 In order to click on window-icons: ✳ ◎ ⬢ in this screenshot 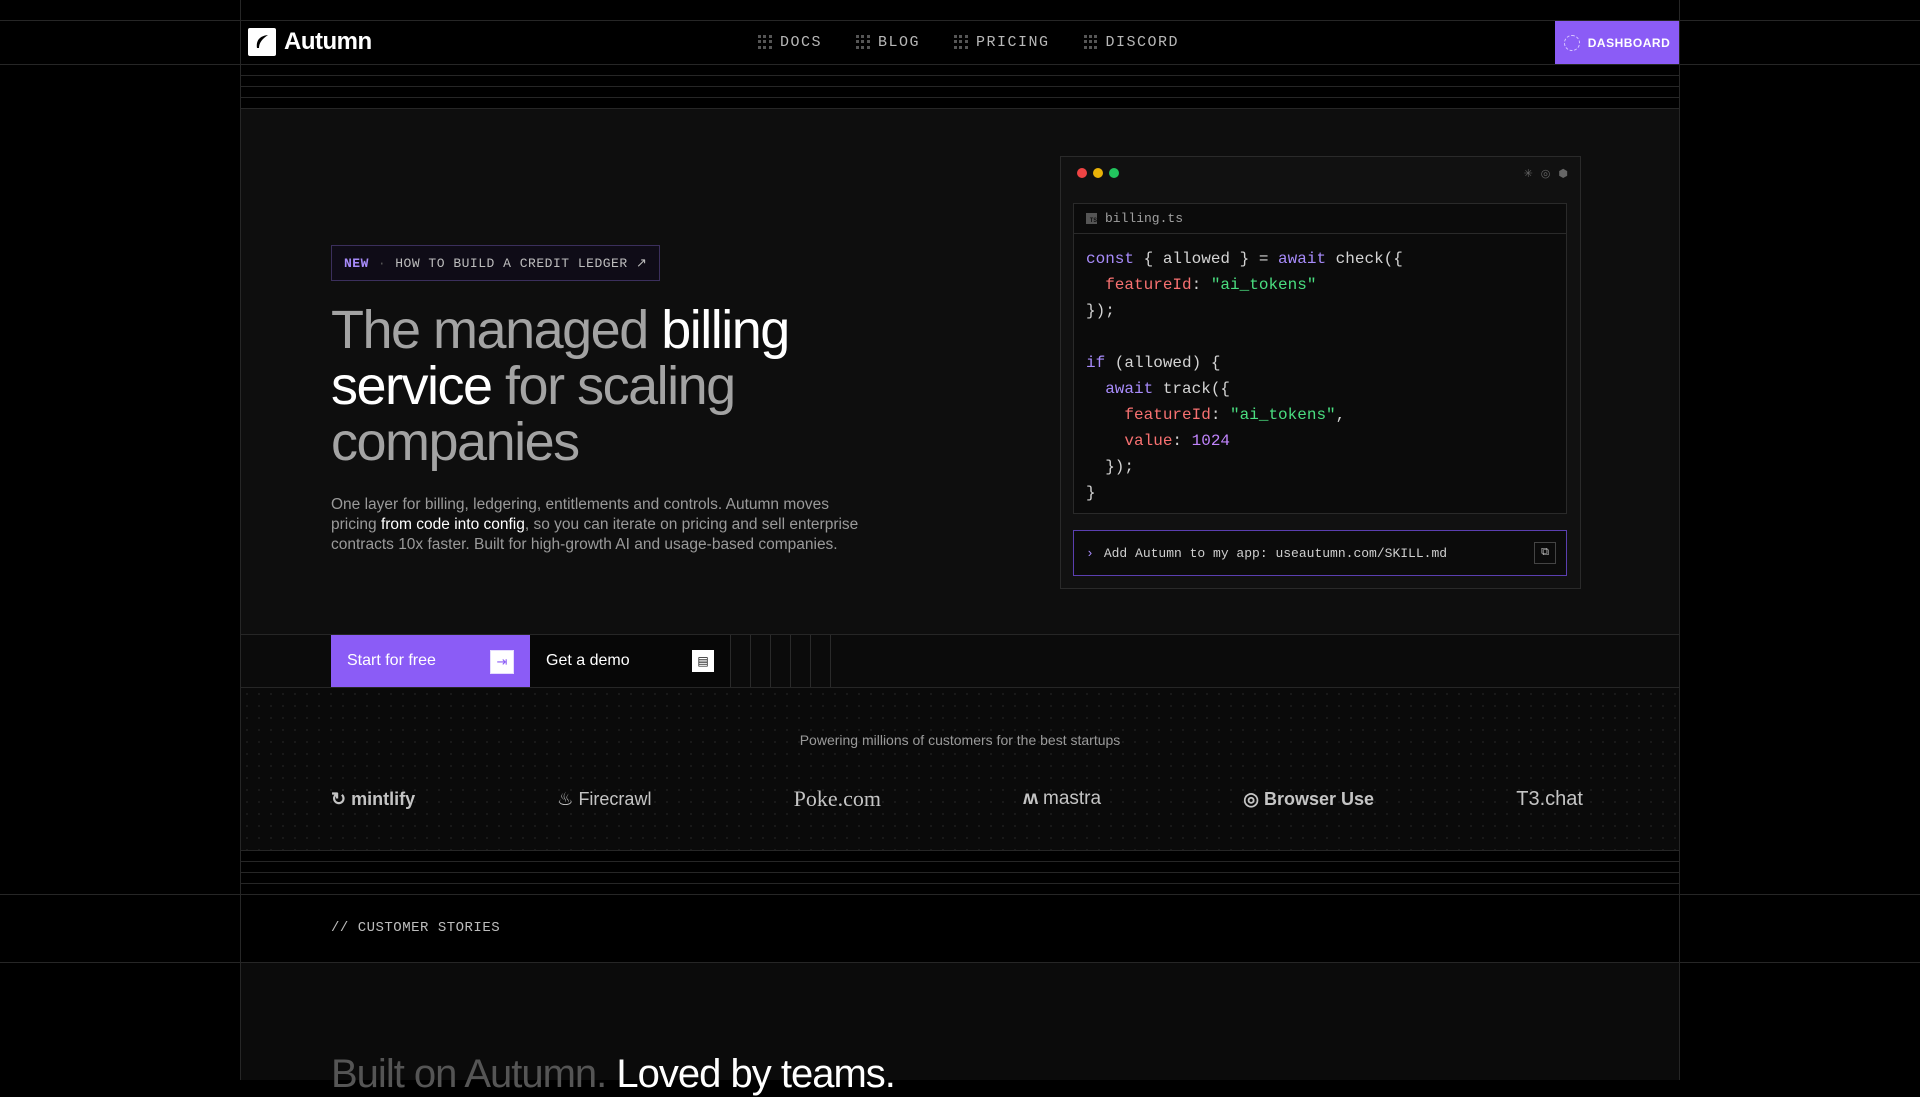, I will do `click(1546, 173)`.